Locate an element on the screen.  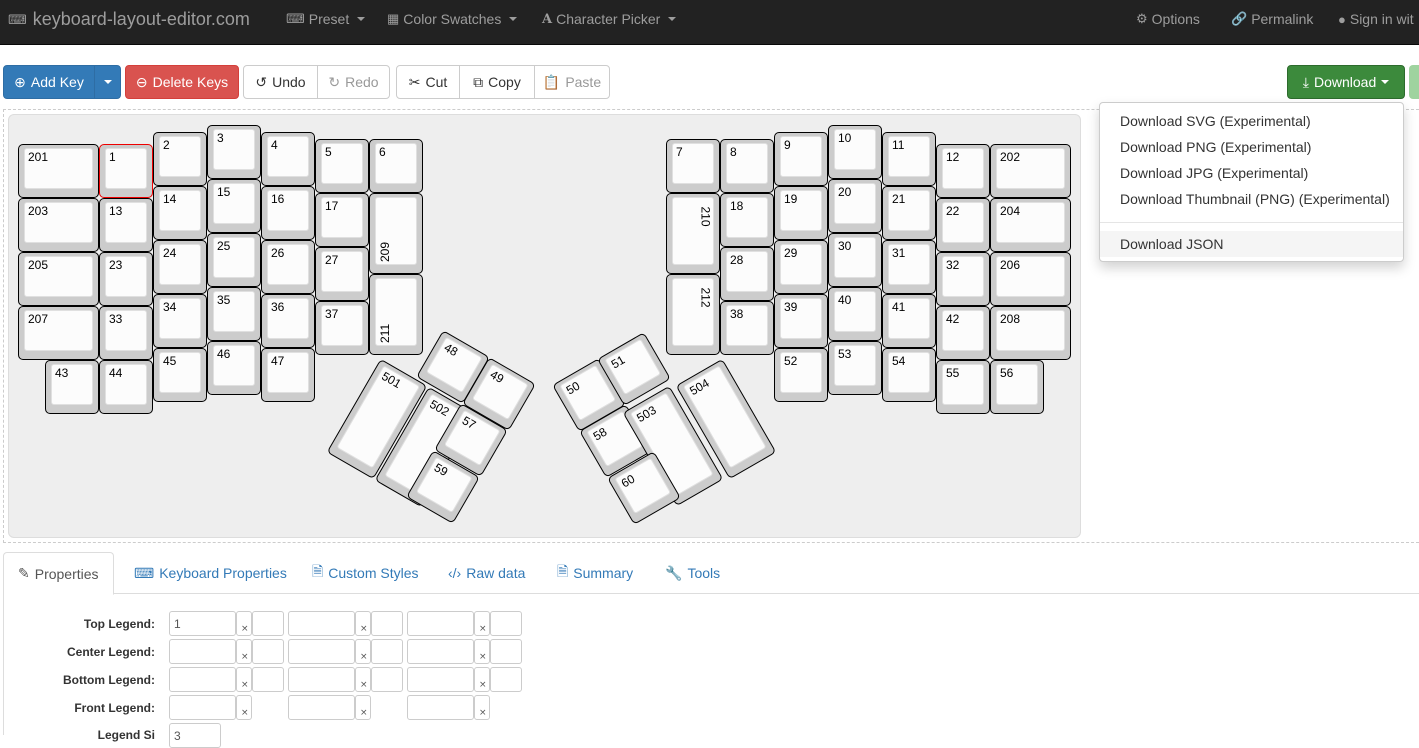
key-5: 5 is located at coordinates (342, 166).